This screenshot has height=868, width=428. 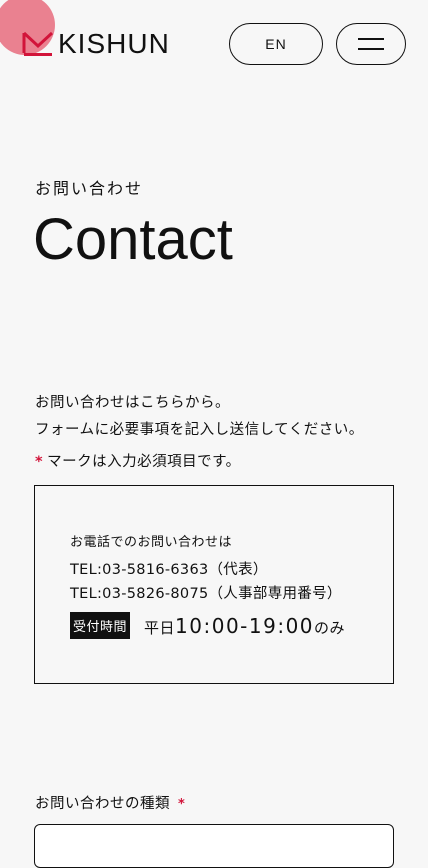 What do you see at coordinates (199, 430) in the screenshot?
I see `intro-line: フォームに必要事項を記入し送信してください。` at bounding box center [199, 430].